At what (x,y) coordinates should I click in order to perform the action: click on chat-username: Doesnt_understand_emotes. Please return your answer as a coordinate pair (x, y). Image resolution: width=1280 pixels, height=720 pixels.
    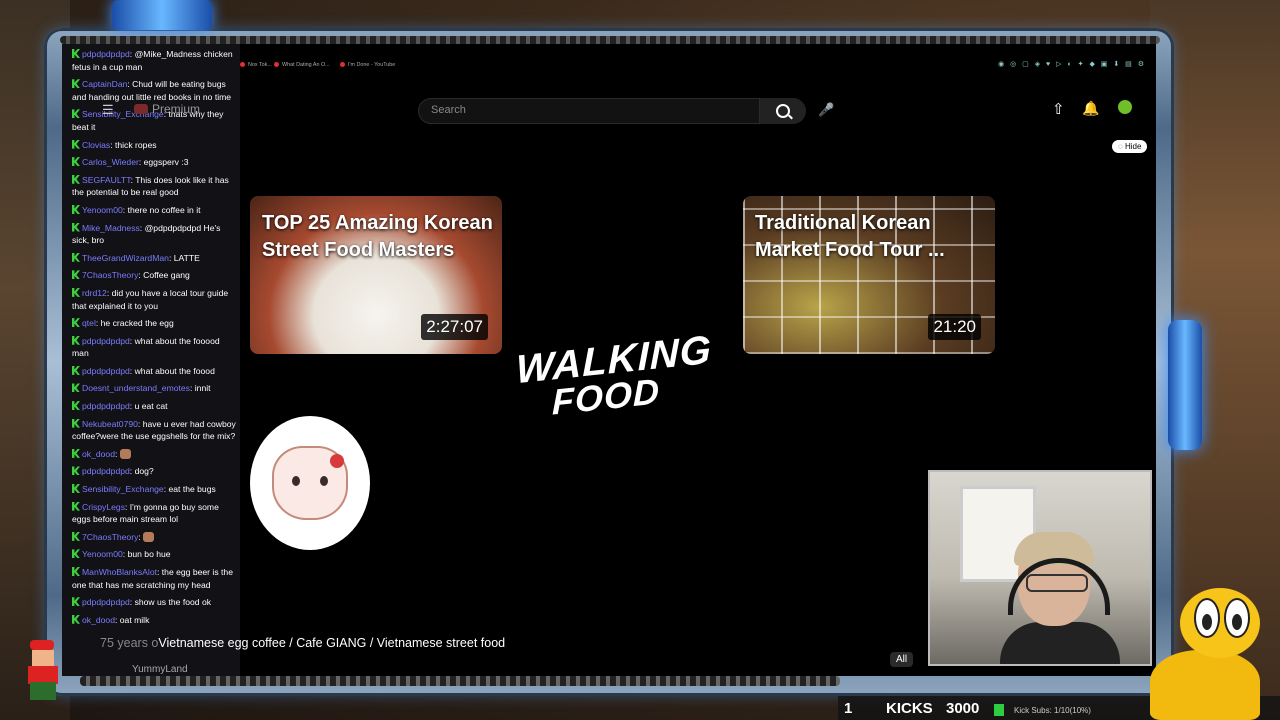
    Looking at the image, I should click on (136, 388).